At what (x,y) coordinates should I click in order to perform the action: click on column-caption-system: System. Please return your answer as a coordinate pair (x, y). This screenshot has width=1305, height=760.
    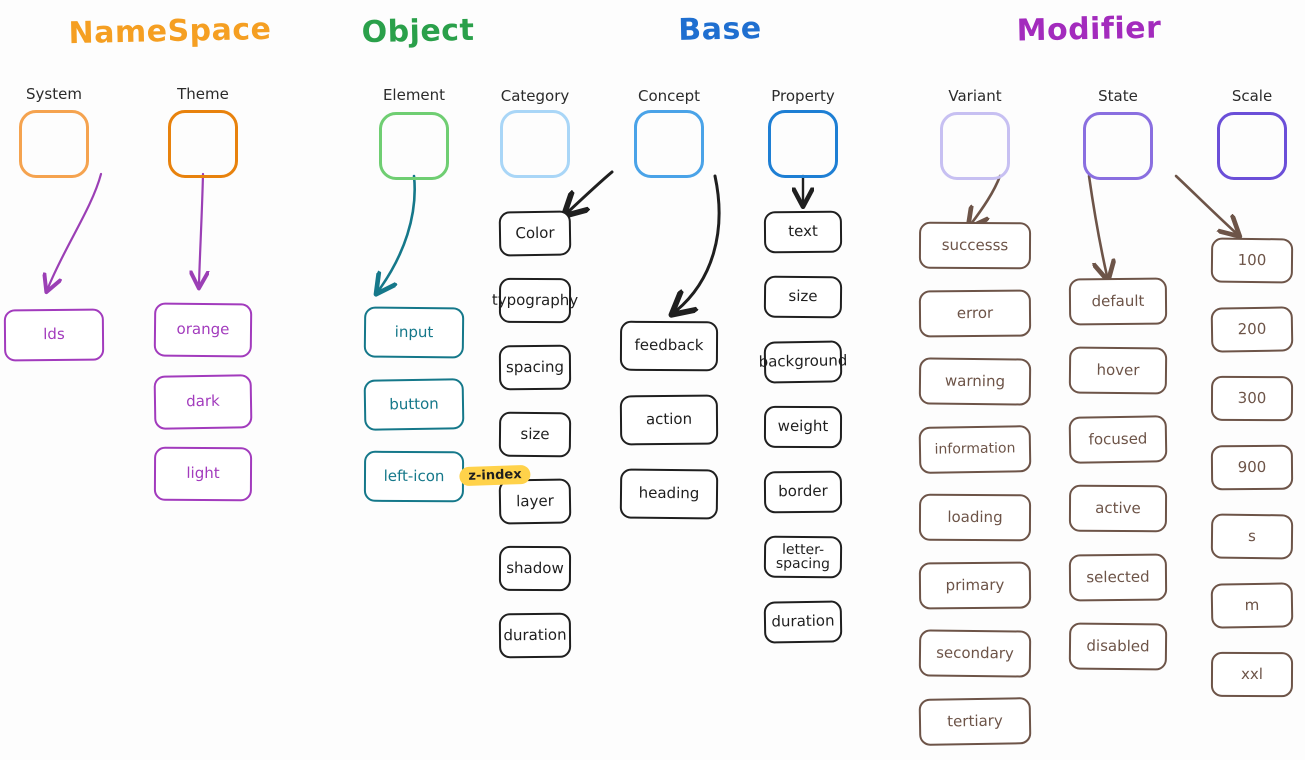
    Looking at the image, I should click on (54, 94).